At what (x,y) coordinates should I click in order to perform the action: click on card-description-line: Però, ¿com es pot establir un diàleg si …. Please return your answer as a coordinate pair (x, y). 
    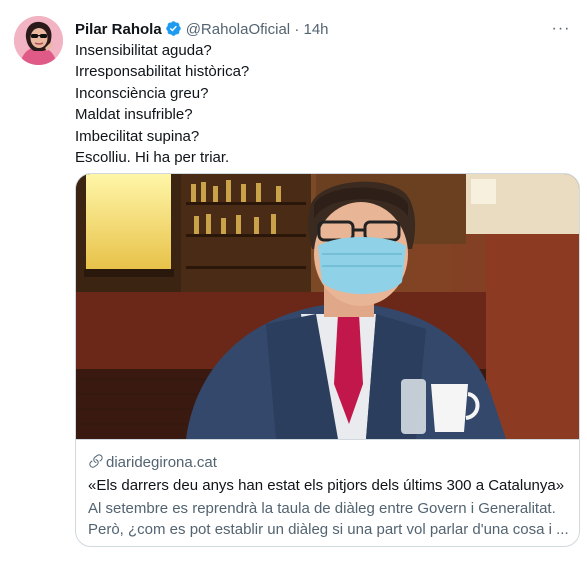
    Looking at the image, I should click on (328, 529).